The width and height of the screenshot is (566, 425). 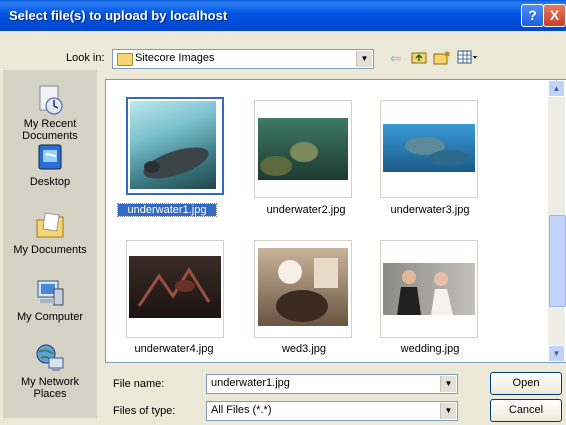 What do you see at coordinates (306, 210) in the screenshot?
I see `file-name-label: underwater2.jpg` at bounding box center [306, 210].